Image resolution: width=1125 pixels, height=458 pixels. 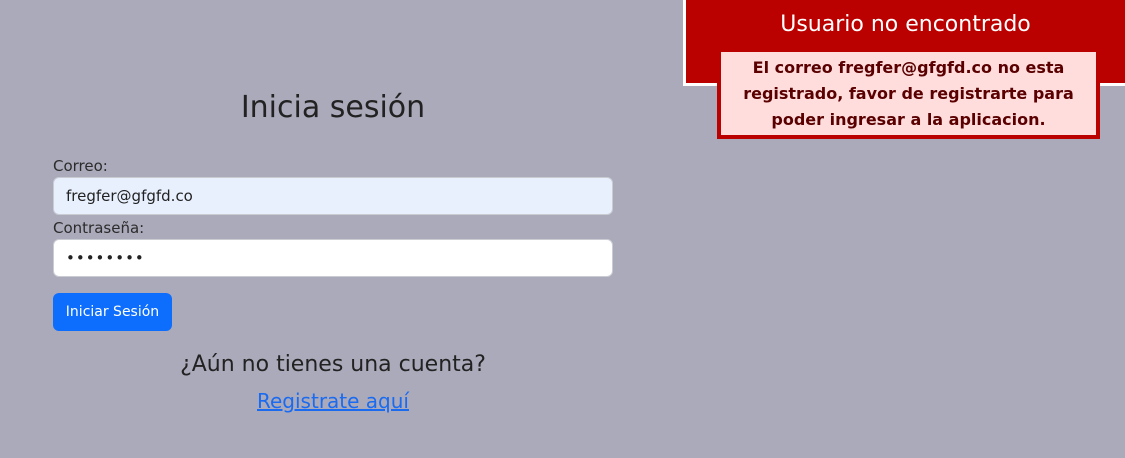 I want to click on page-title: Inicia sesión, so click(x=333, y=107).